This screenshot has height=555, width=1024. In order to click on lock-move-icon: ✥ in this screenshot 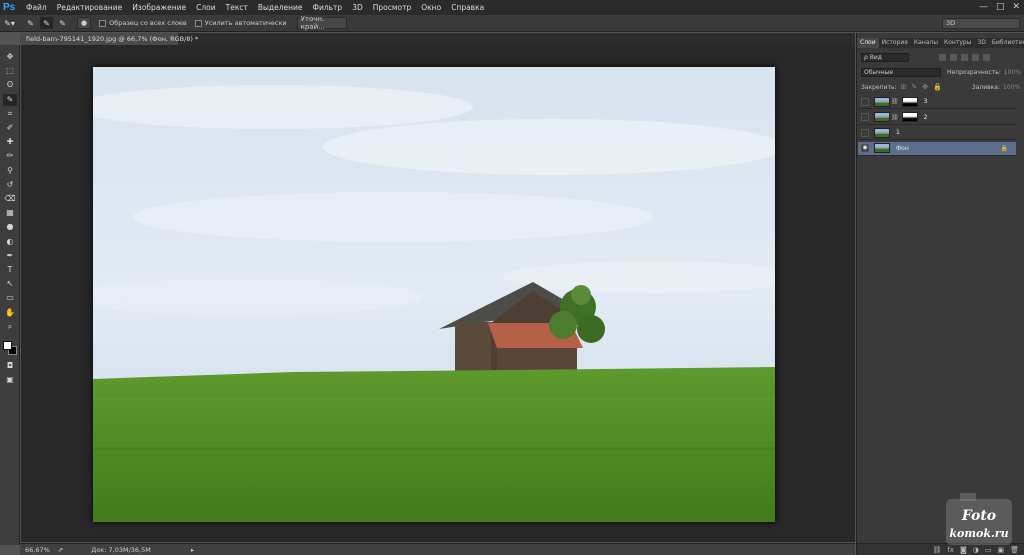, I will do `click(925, 87)`.